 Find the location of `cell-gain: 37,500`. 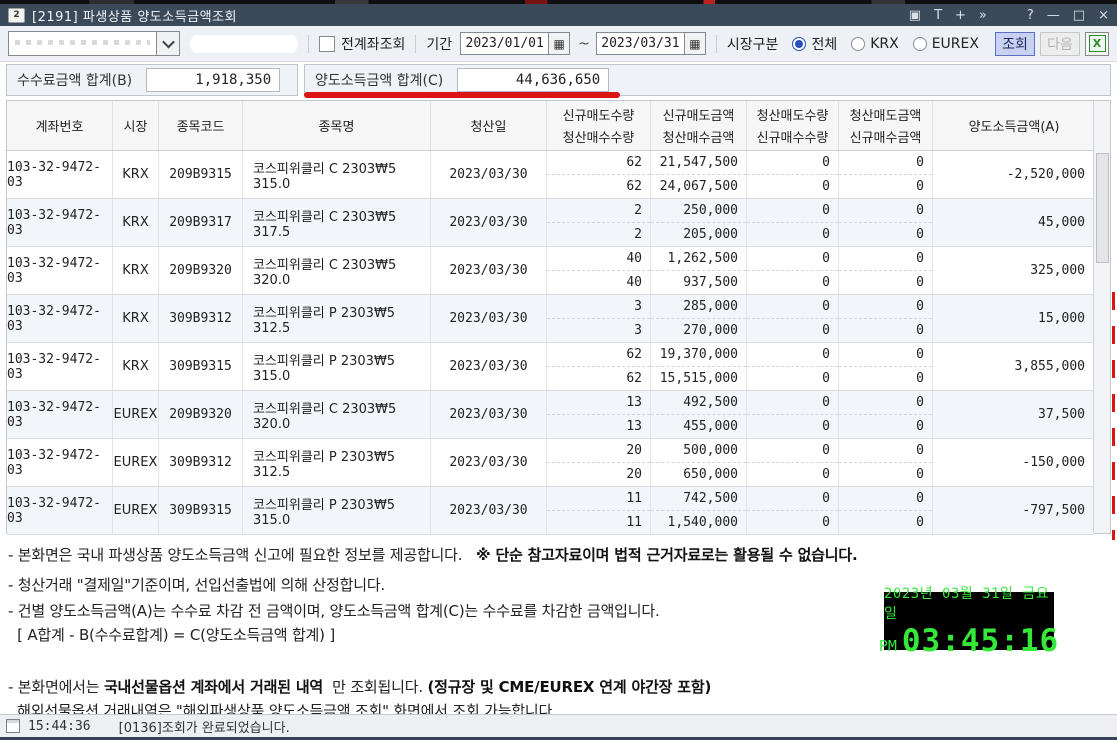

cell-gain: 37,500 is located at coordinates (1061, 414).